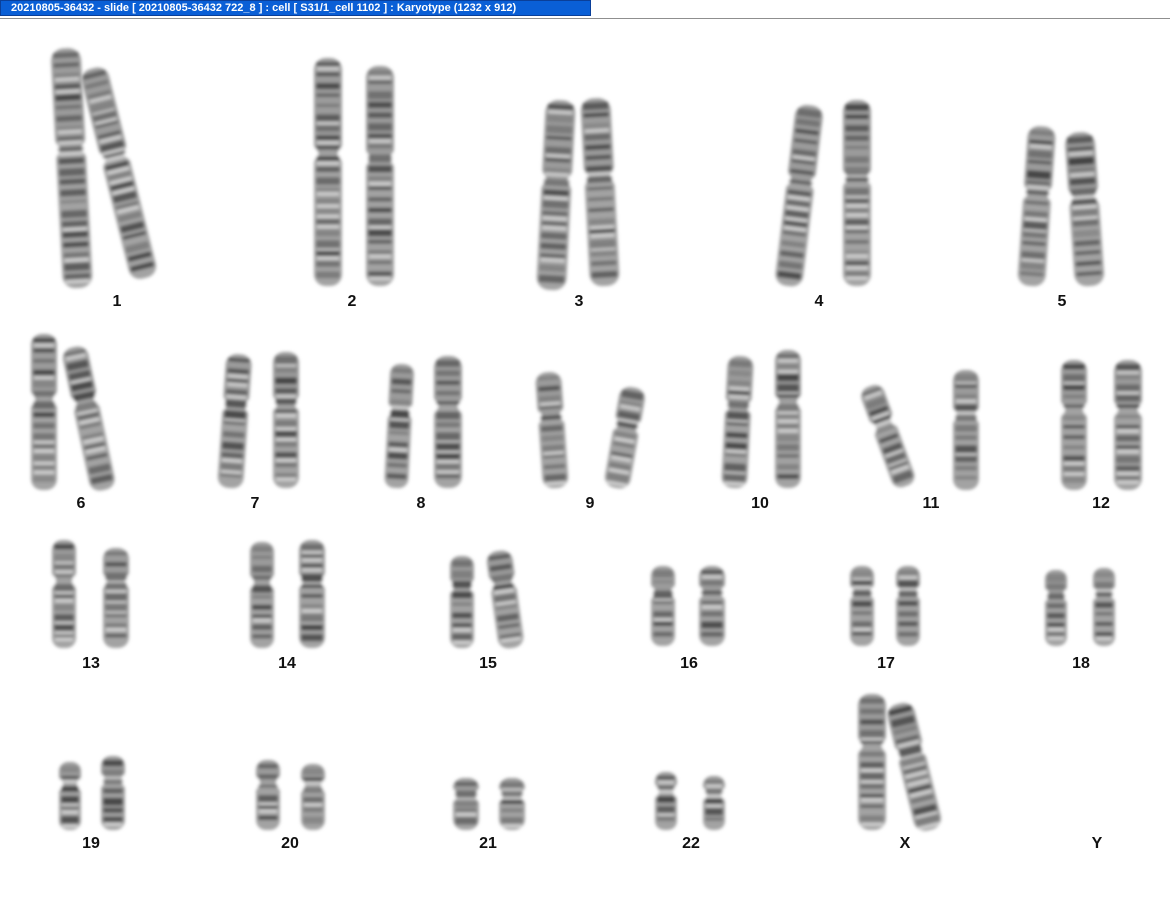  What do you see at coordinates (462, 602) in the screenshot?
I see `chromosome-15-a` at bounding box center [462, 602].